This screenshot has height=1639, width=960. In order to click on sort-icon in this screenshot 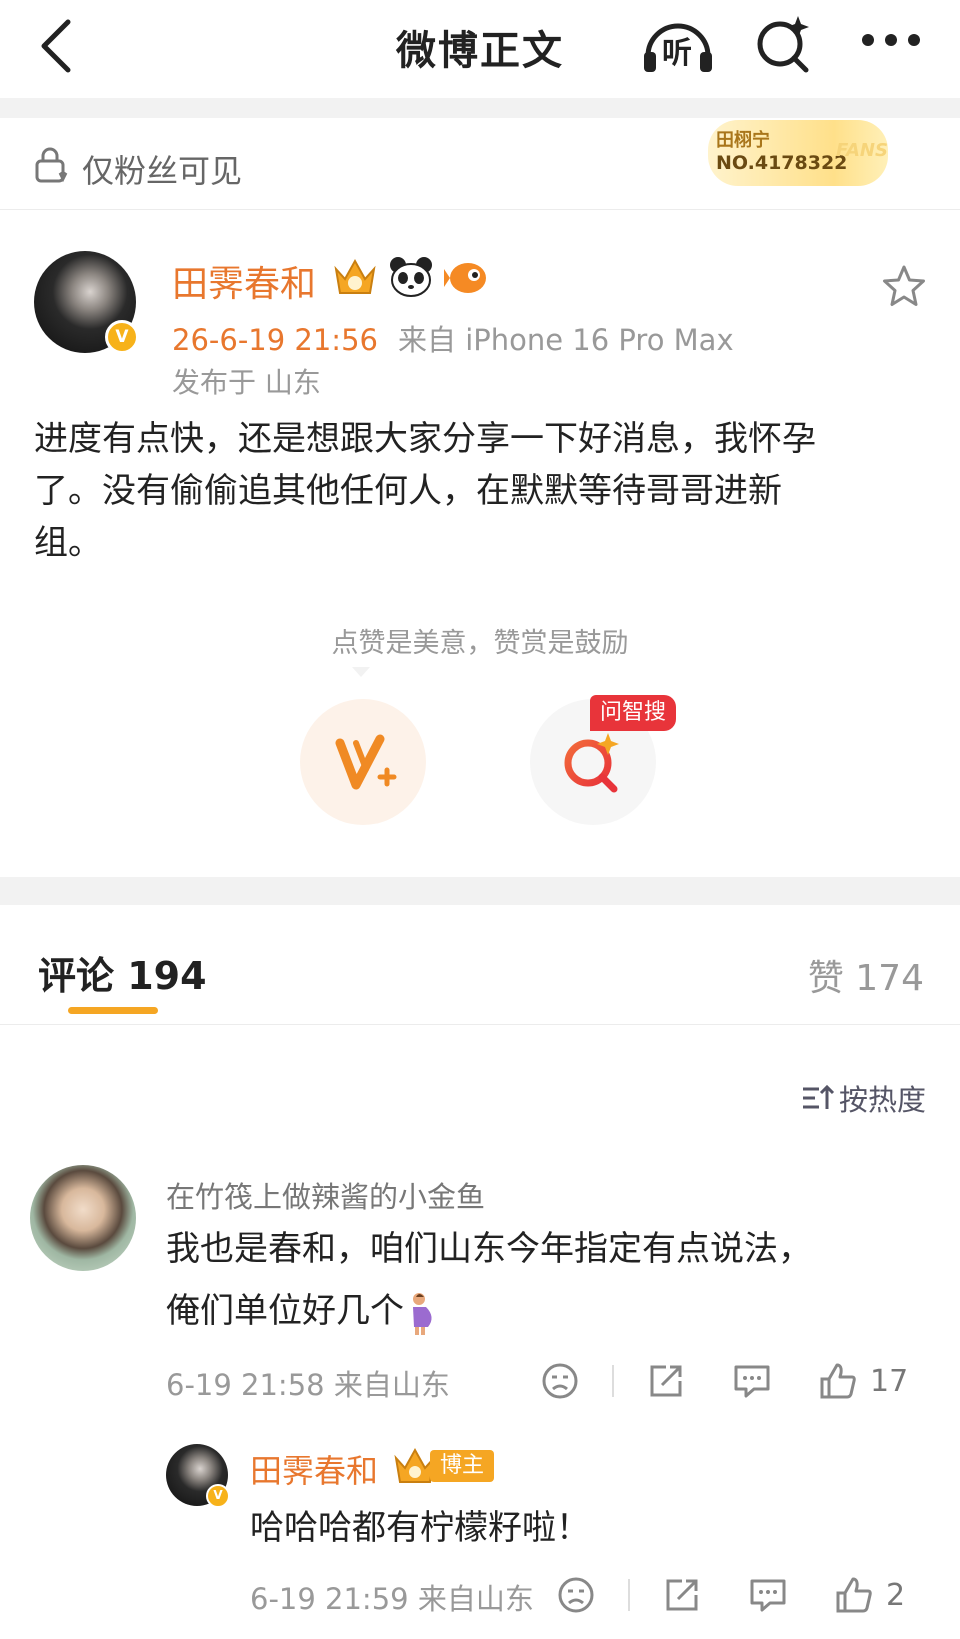, I will do `click(818, 1096)`.